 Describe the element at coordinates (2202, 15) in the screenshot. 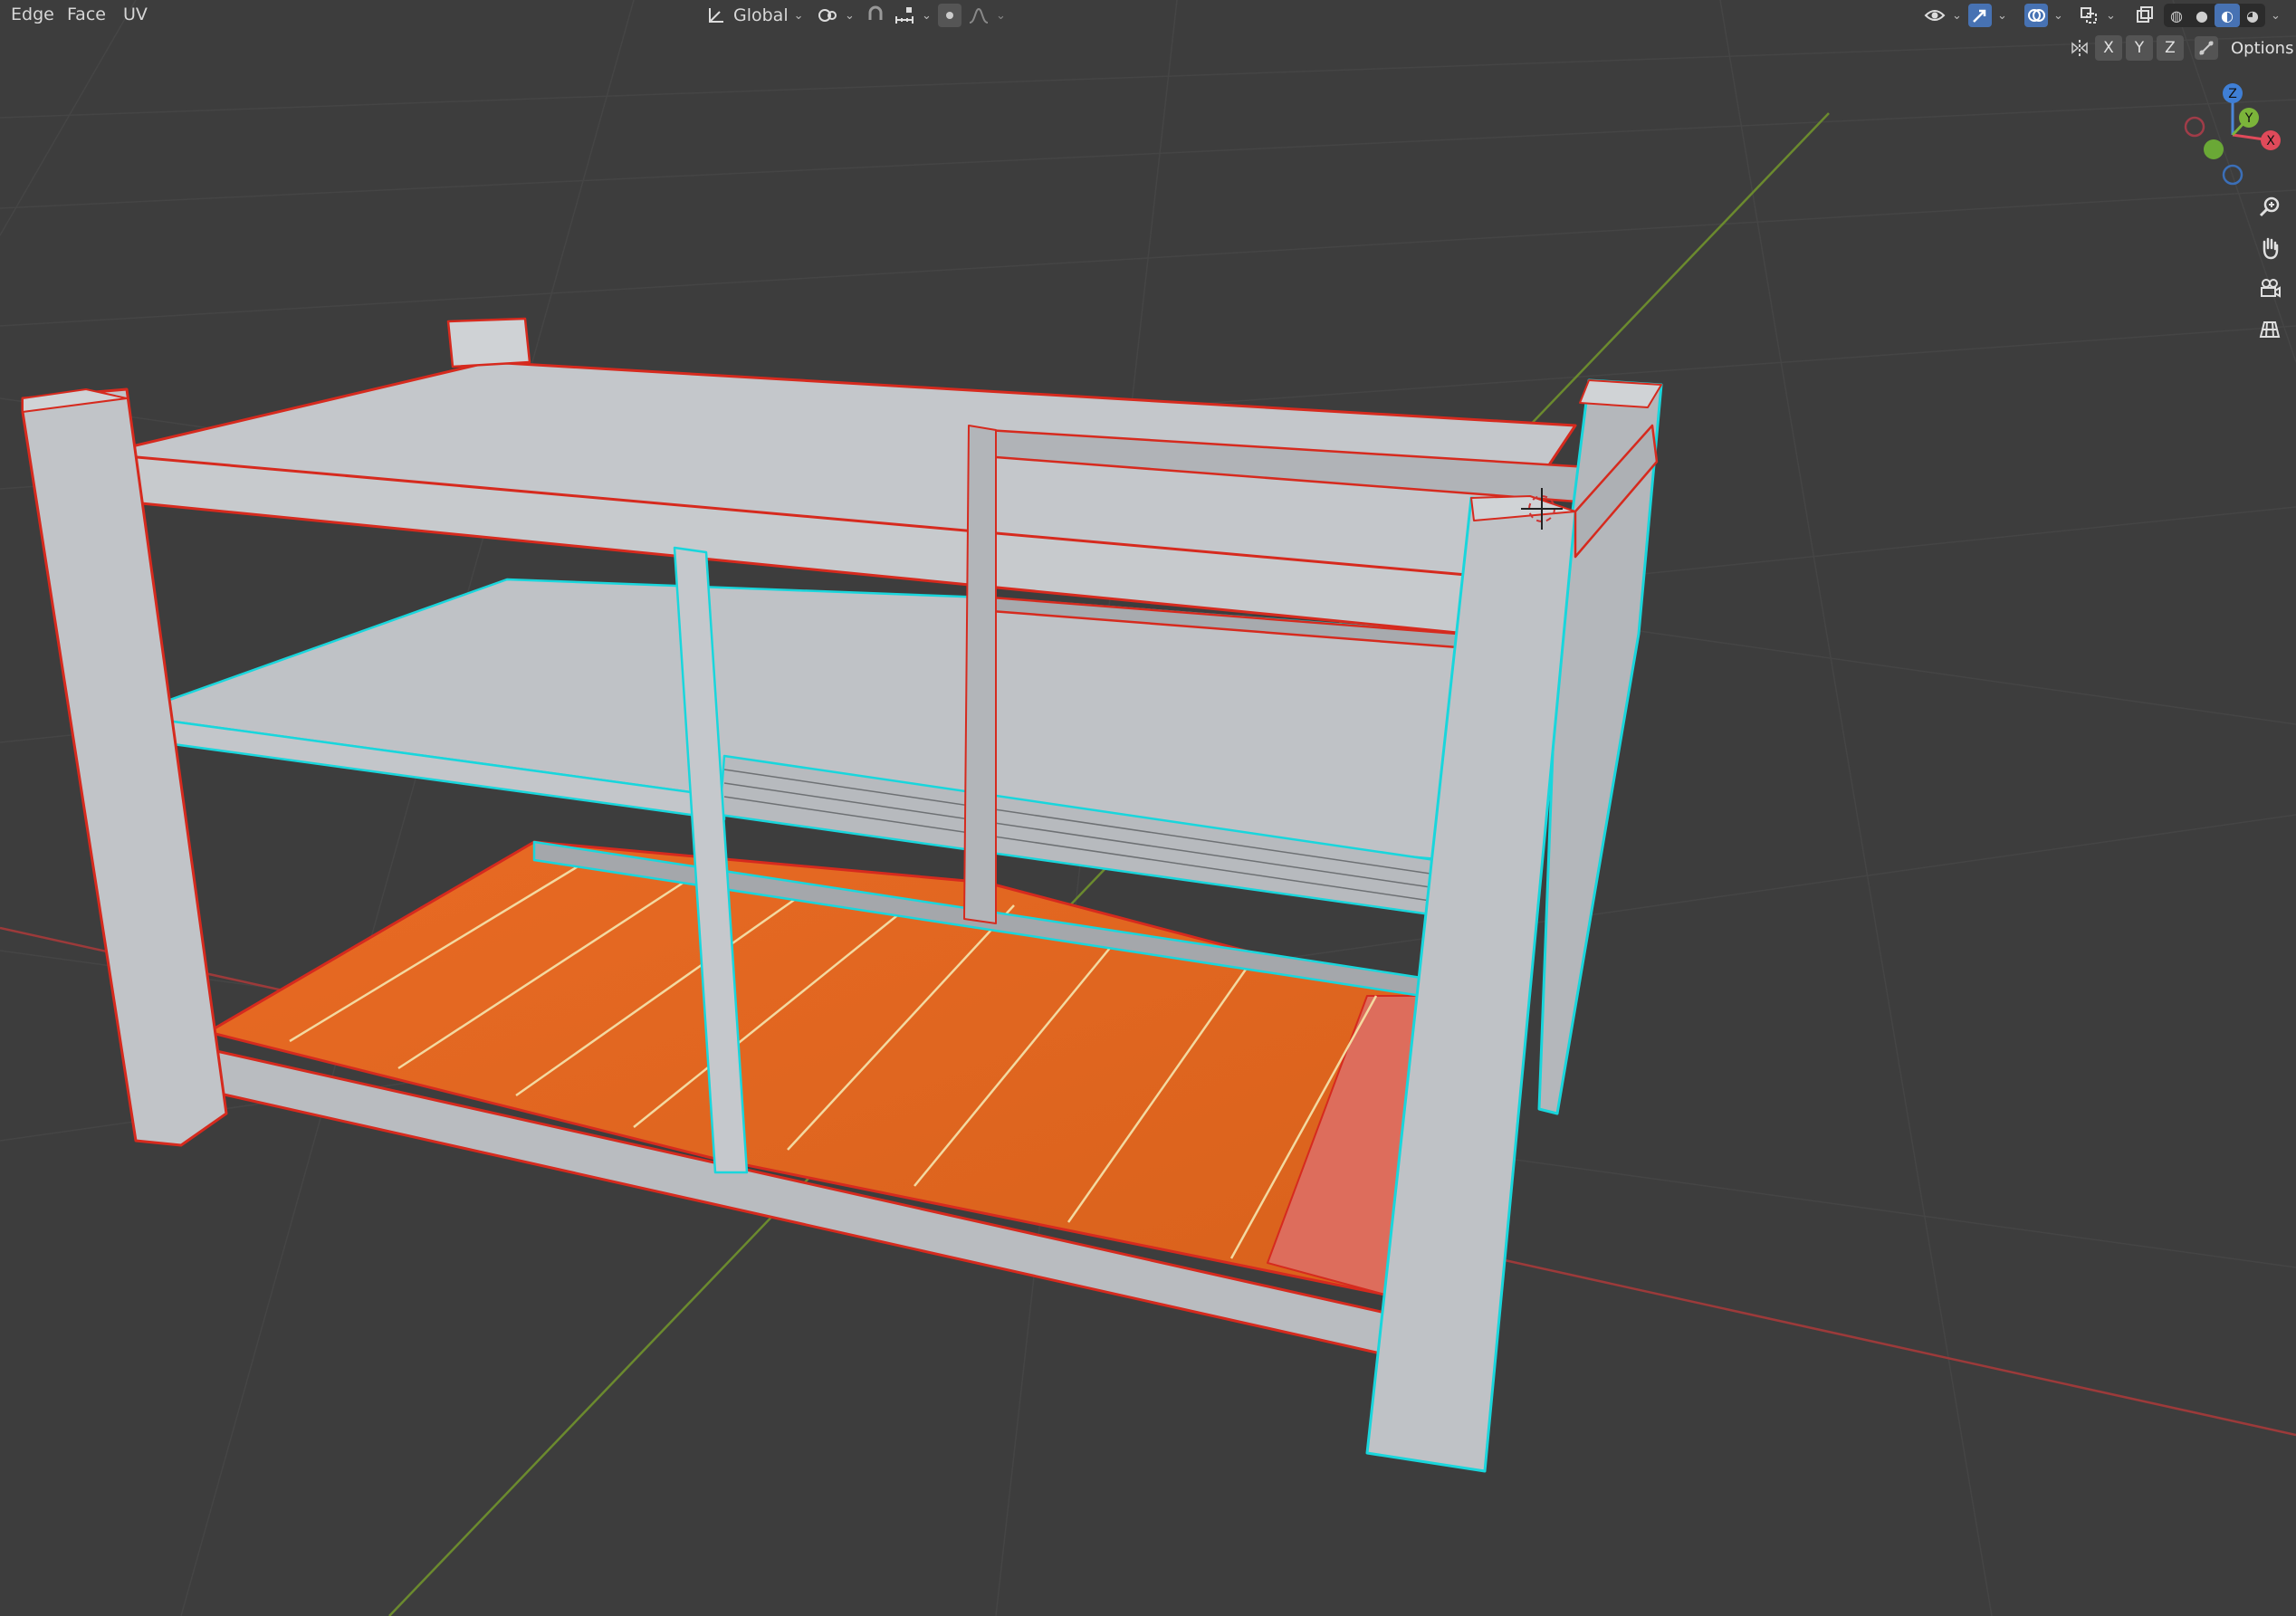

I see `solid-shading-icon: ●` at that location.